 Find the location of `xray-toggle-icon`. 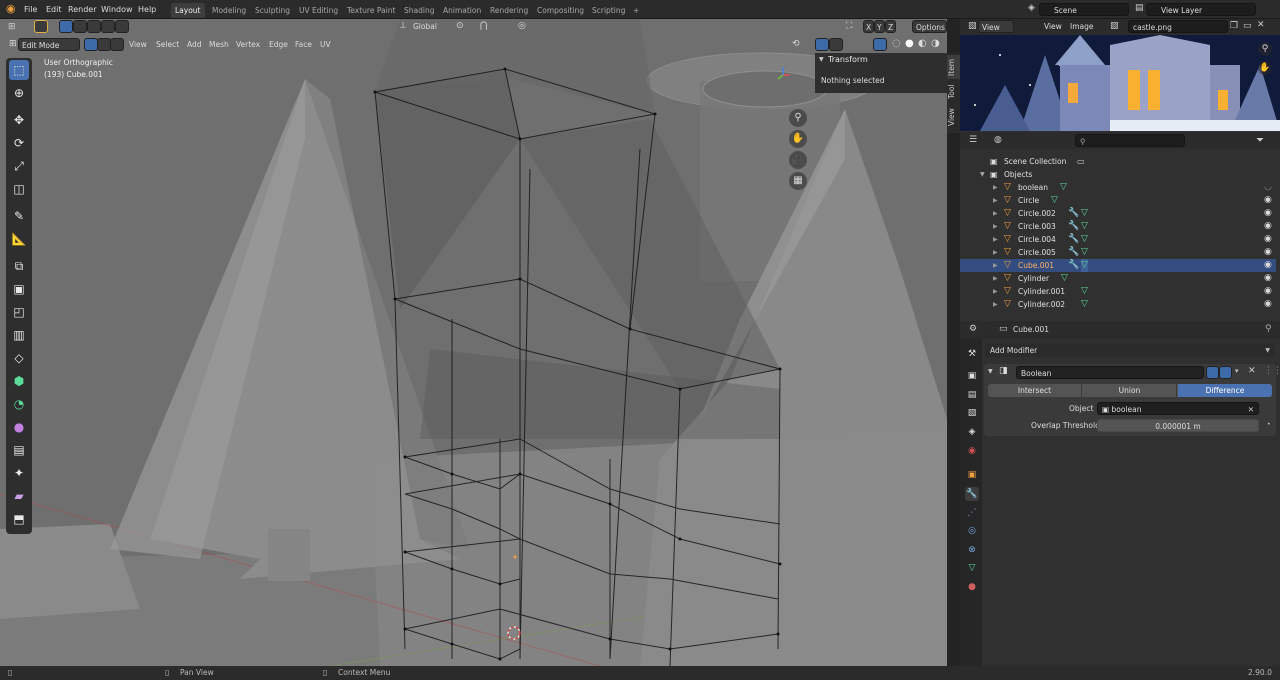

xray-toggle-icon is located at coordinates (880, 44).